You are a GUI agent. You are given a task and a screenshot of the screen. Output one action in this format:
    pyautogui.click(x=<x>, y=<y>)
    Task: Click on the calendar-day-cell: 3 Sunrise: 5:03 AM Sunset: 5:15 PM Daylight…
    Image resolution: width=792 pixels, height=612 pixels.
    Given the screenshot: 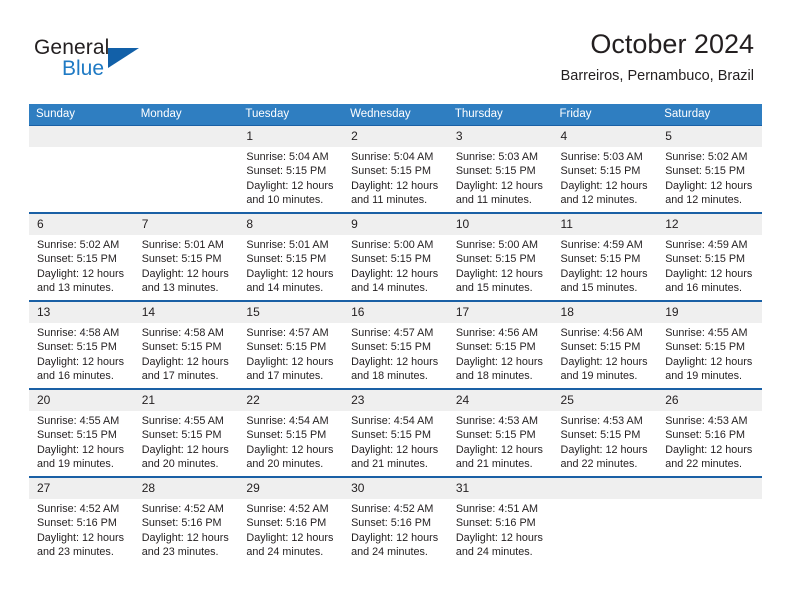 What is the action you would take?
    pyautogui.click(x=500, y=169)
    